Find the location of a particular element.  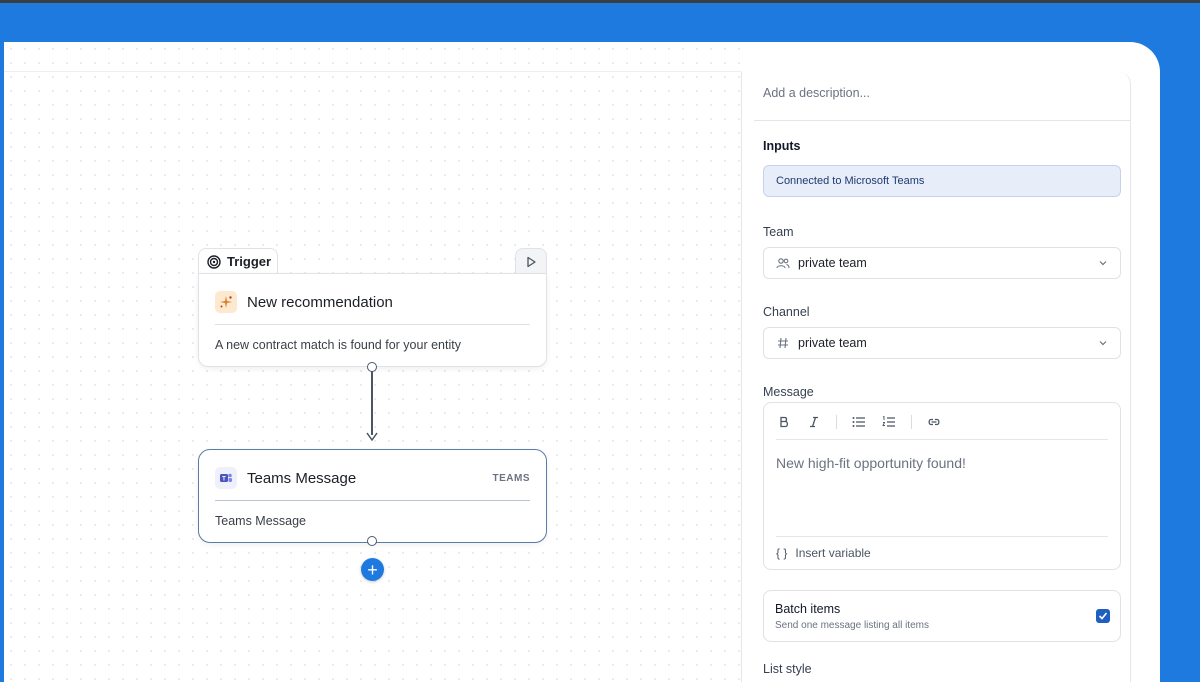

teams-output-port is located at coordinates (372, 541).